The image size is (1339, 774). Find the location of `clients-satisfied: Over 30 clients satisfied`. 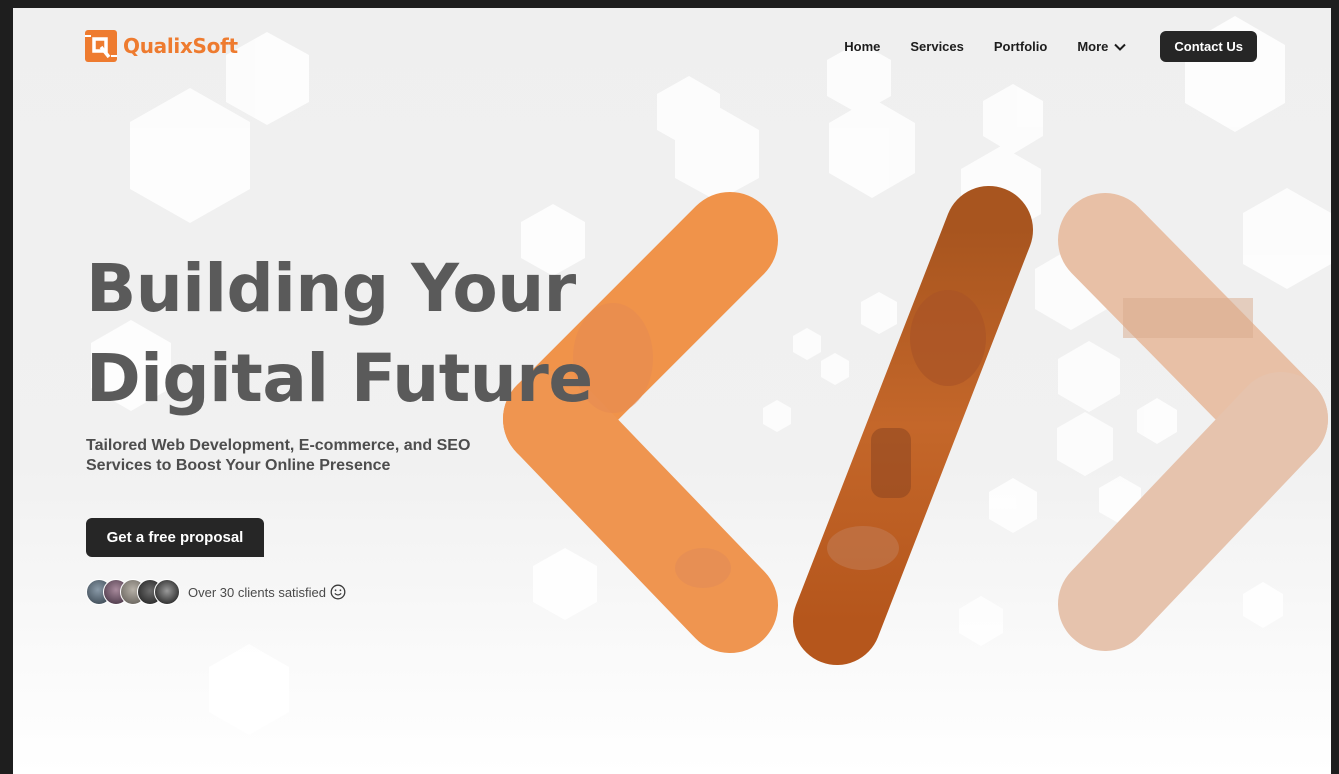

clients-satisfied: Over 30 clients satisfied is located at coordinates (216, 592).